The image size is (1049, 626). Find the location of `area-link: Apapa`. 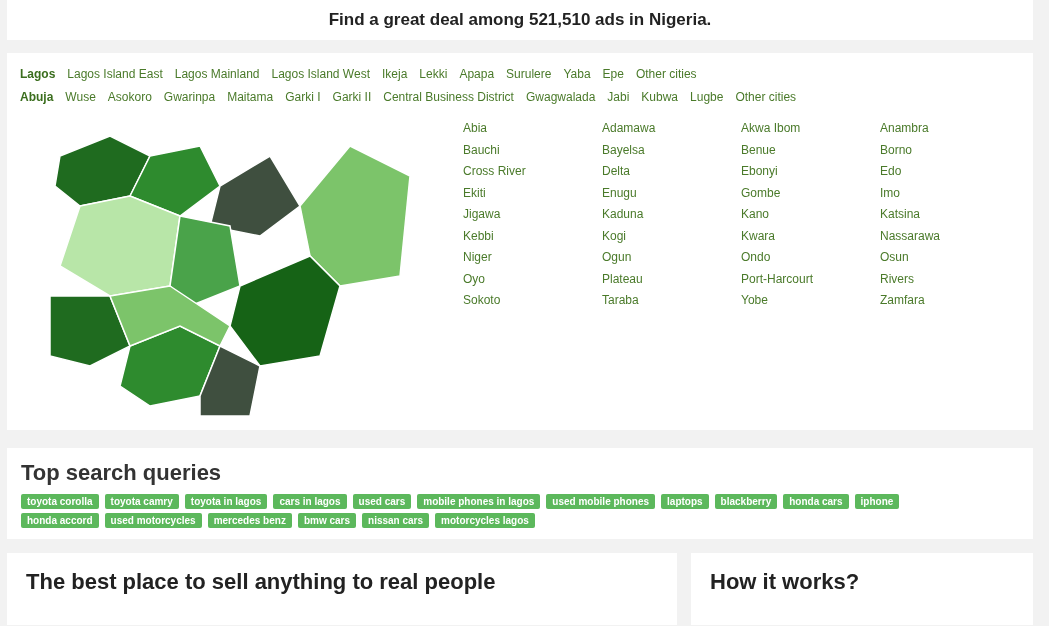

area-link: Apapa is located at coordinates (477, 74).